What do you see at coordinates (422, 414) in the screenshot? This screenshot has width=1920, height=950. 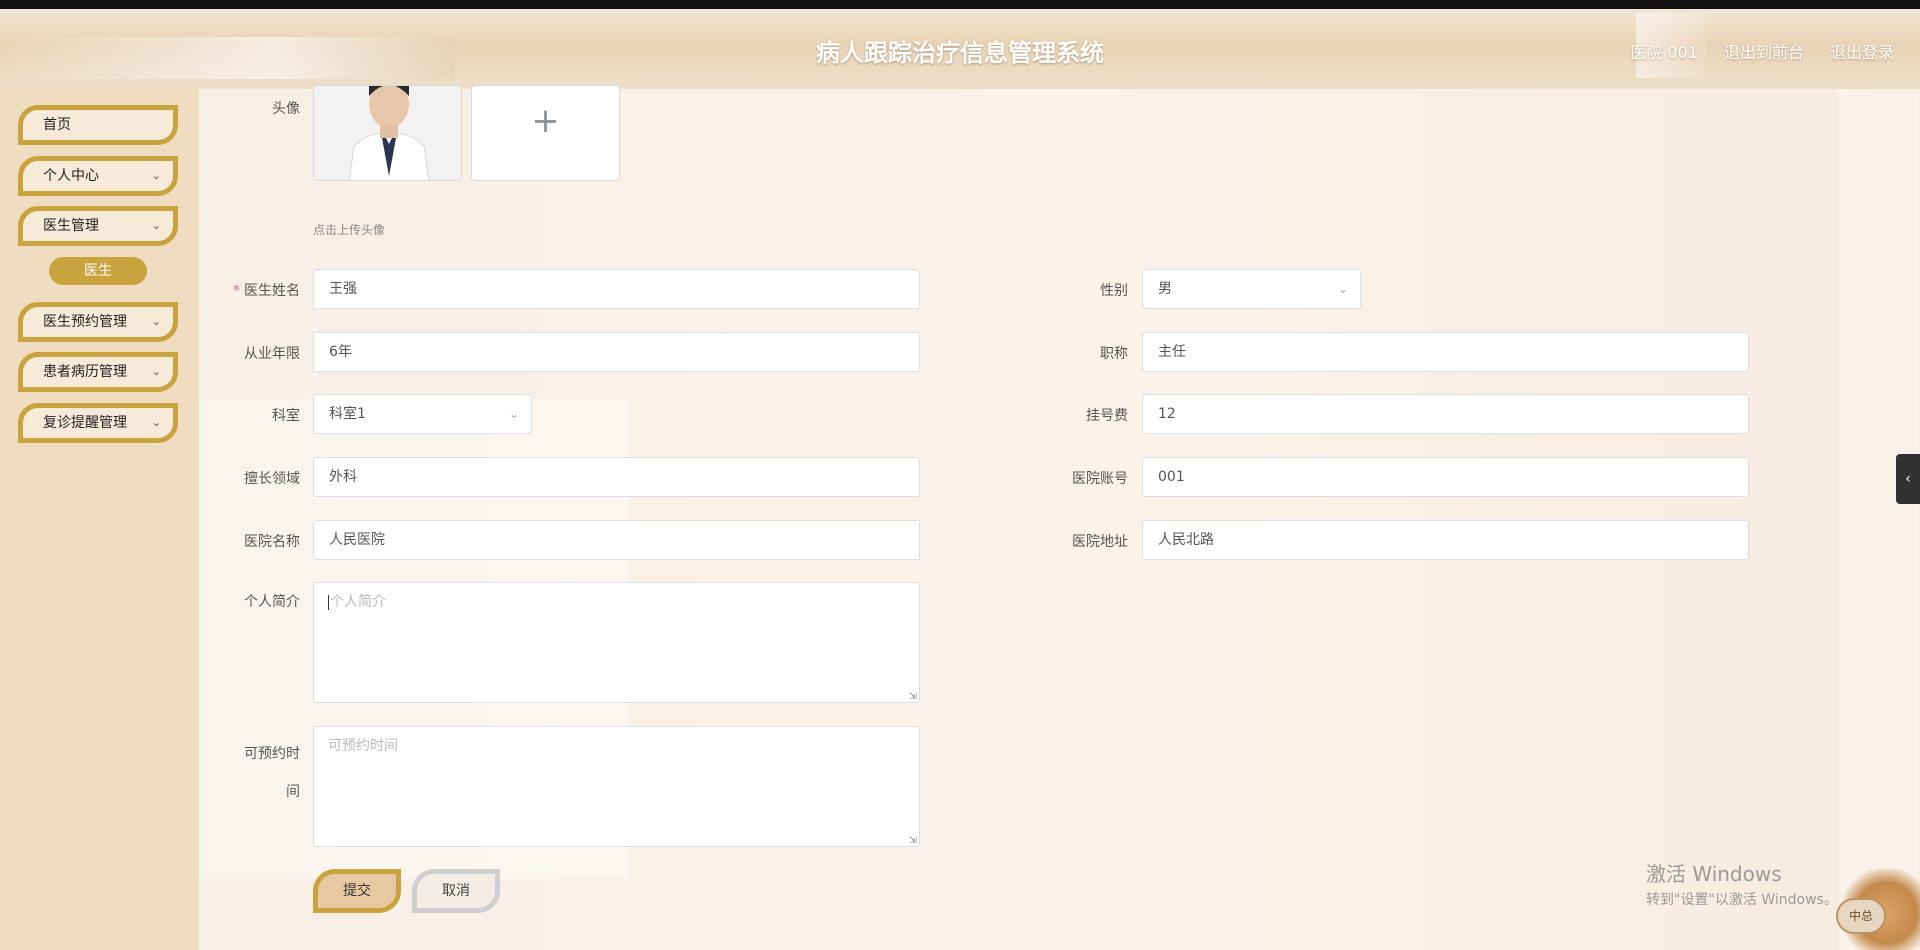 I see `department-select: 科室1 ⌄` at bounding box center [422, 414].